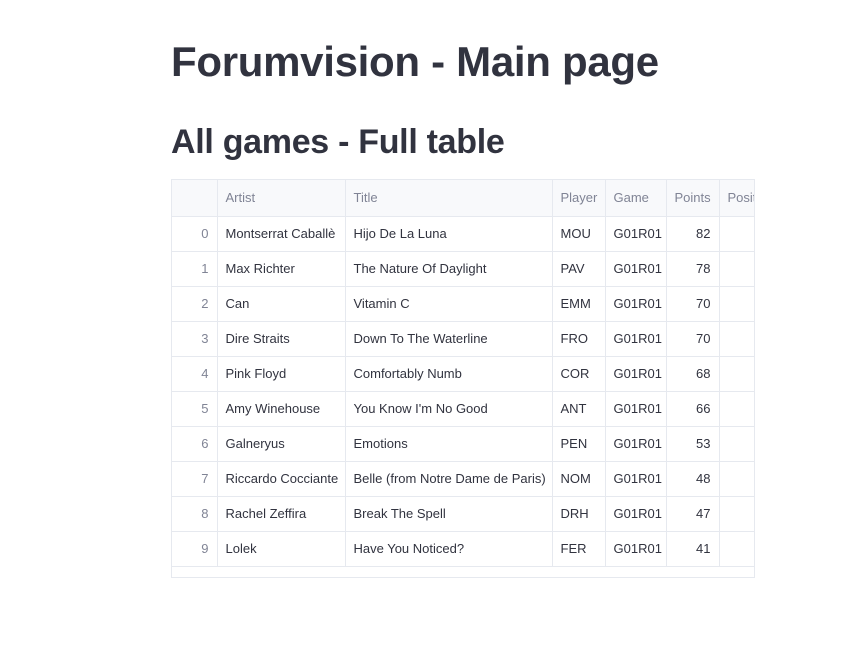 The image size is (865, 664). Describe the element at coordinates (449, 339) in the screenshot. I see `cell-title: Down To The Waterline` at that location.